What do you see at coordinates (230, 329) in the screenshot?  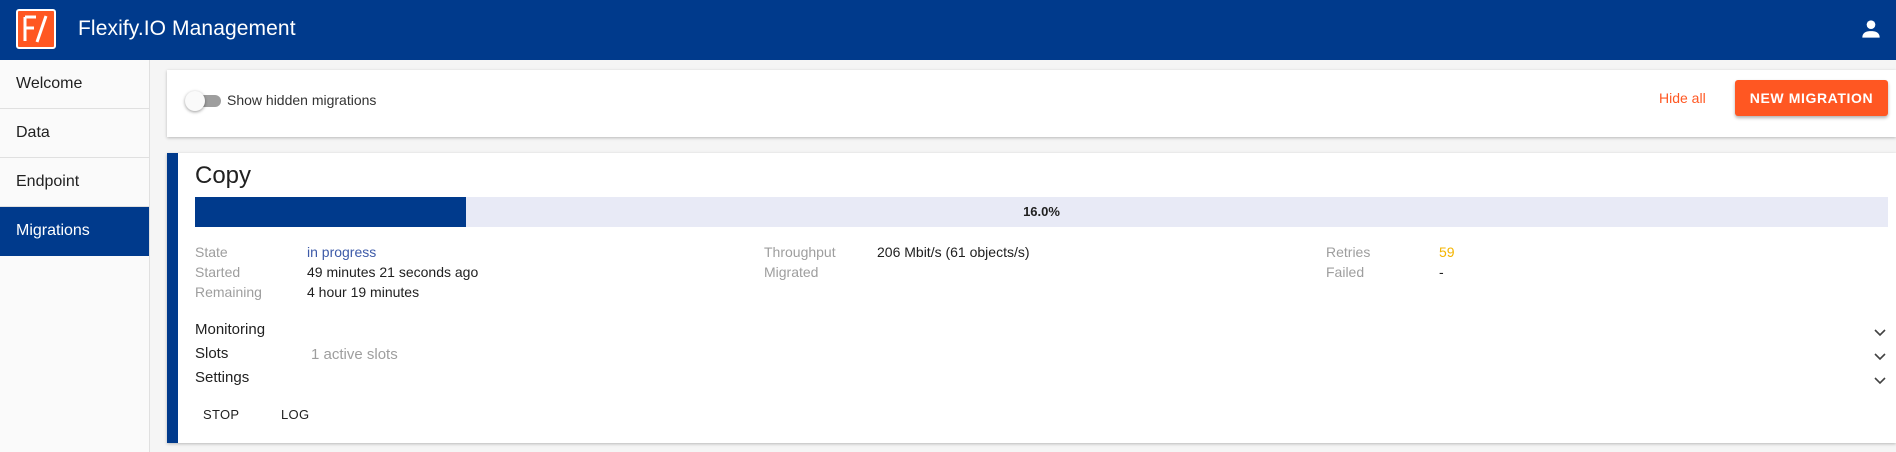 I see `monitoring-title: Monitoring` at bounding box center [230, 329].